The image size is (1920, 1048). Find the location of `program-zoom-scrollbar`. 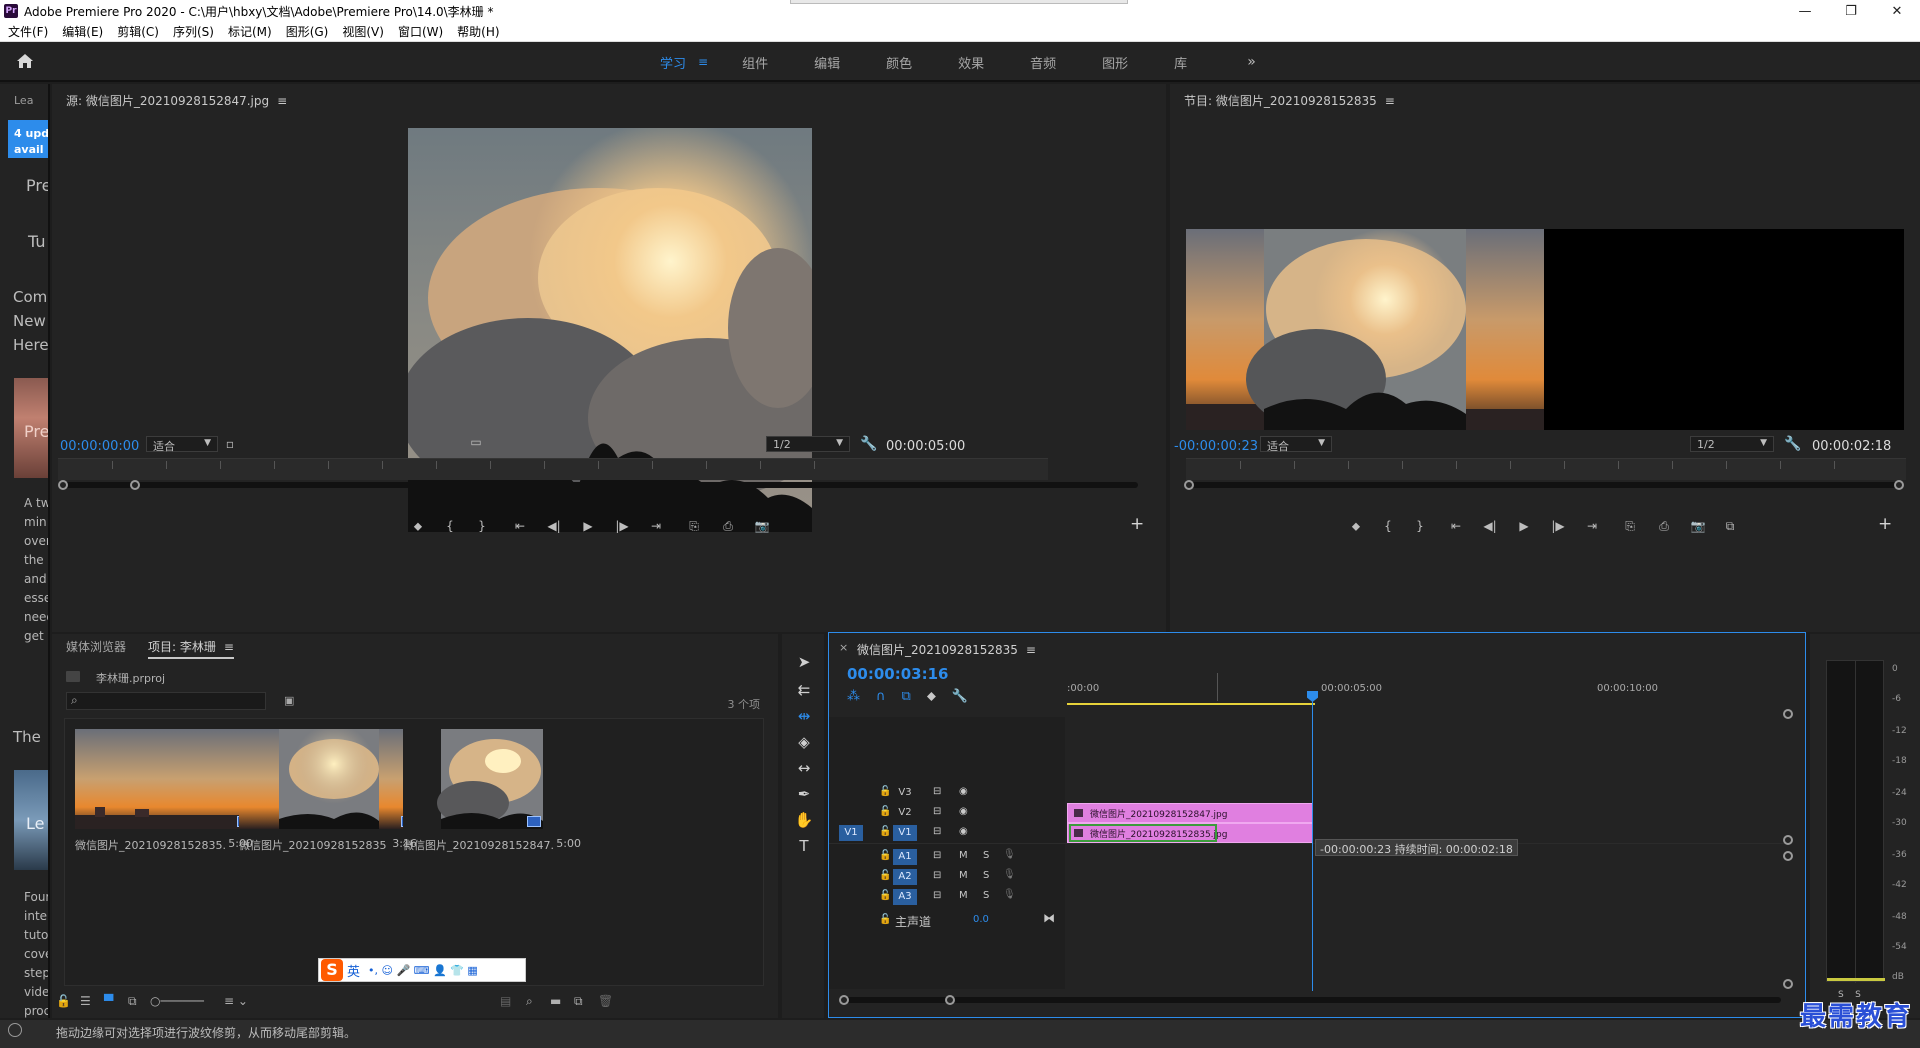

program-zoom-scrollbar is located at coordinates (1545, 485).